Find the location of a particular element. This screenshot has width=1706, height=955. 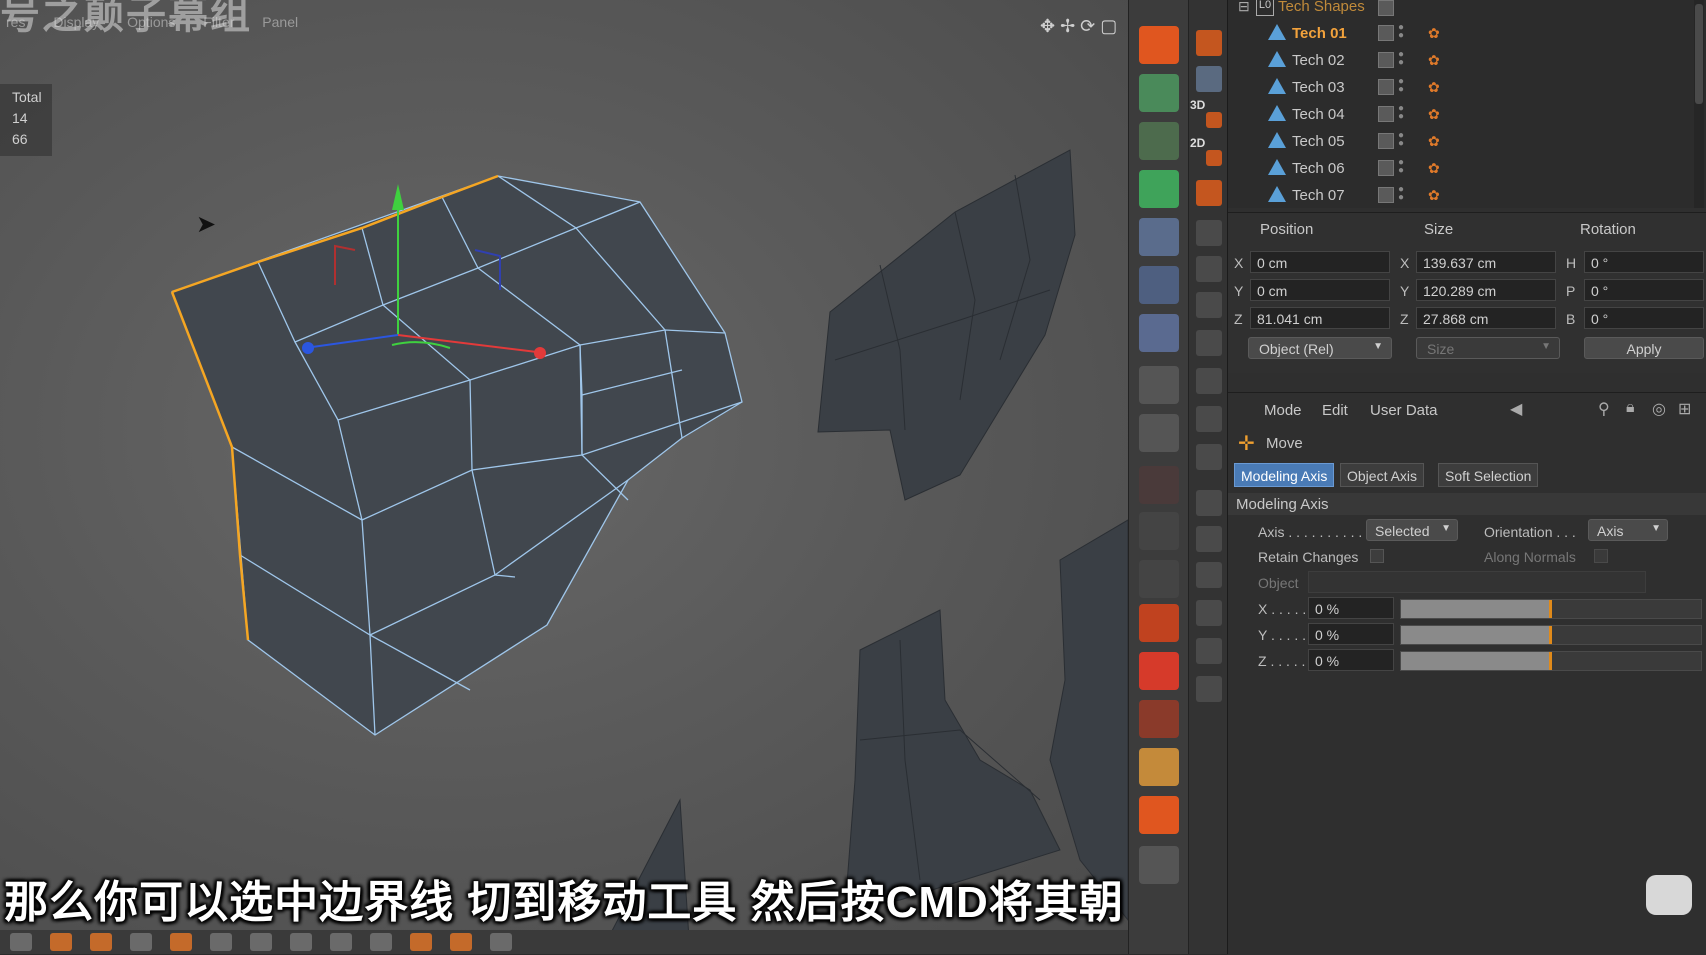

back-arrow-icon: ◀ is located at coordinates (1516, 409).